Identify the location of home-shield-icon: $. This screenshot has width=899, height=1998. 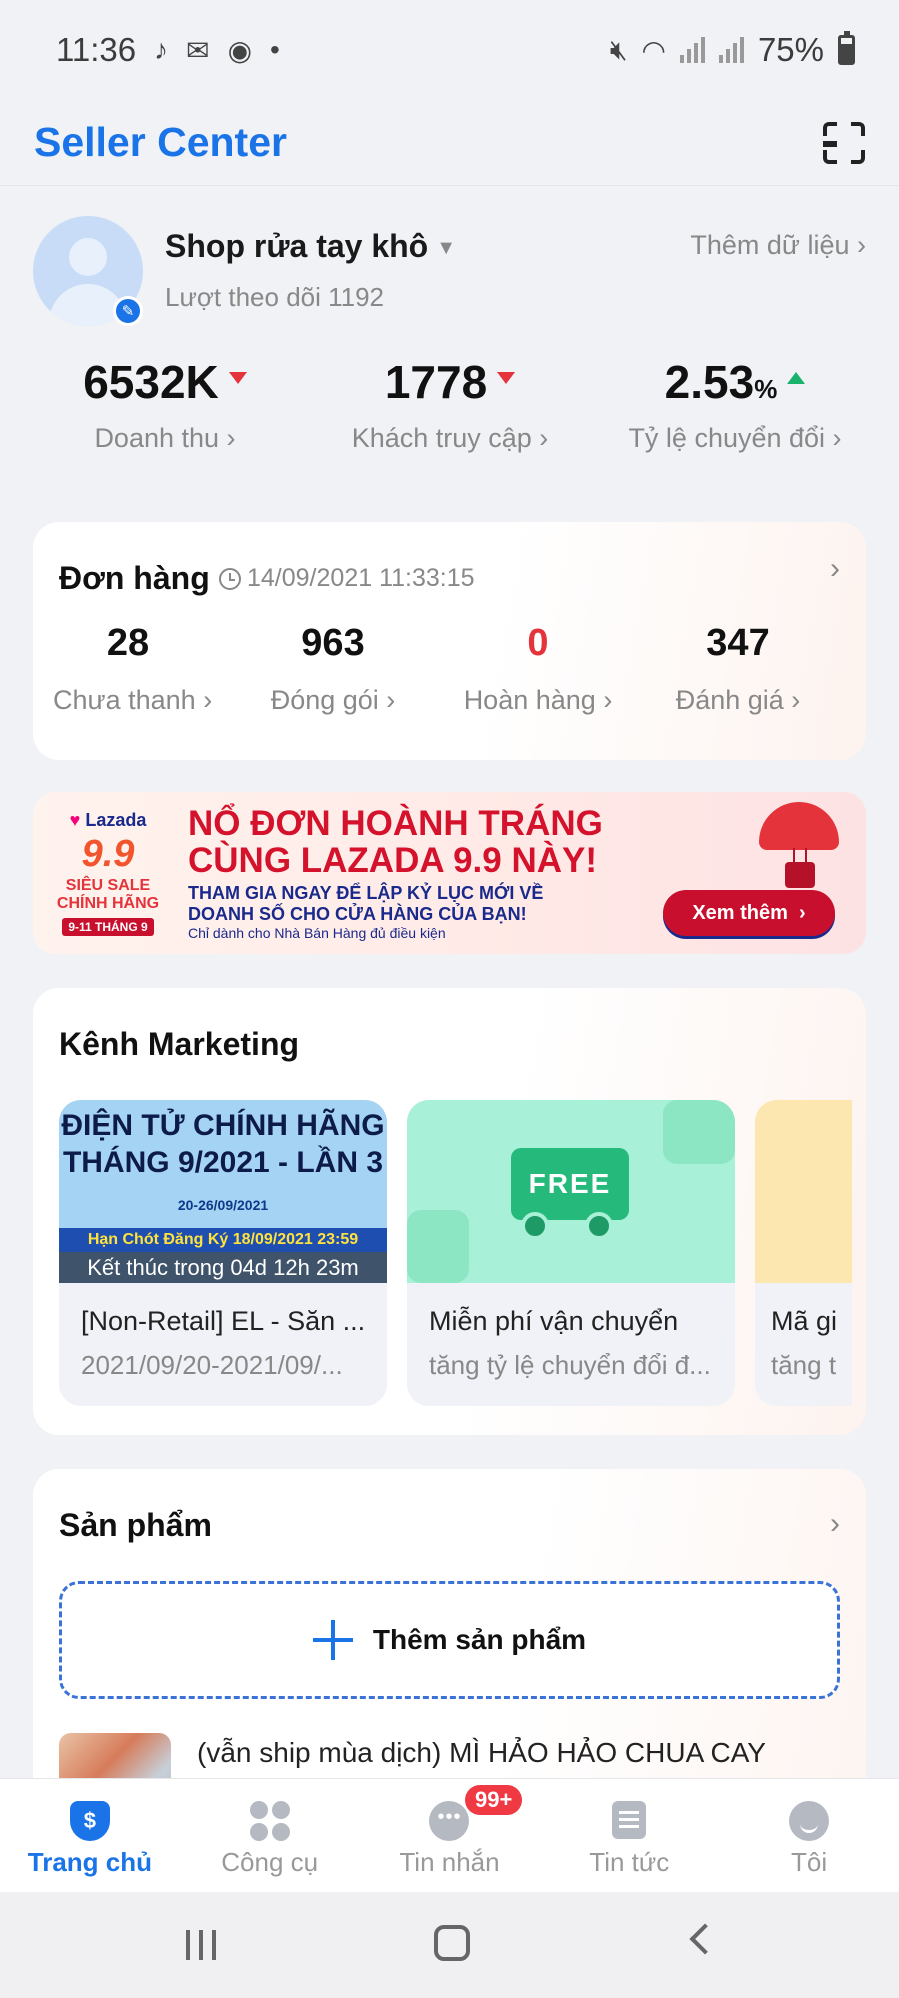
(89, 1821).